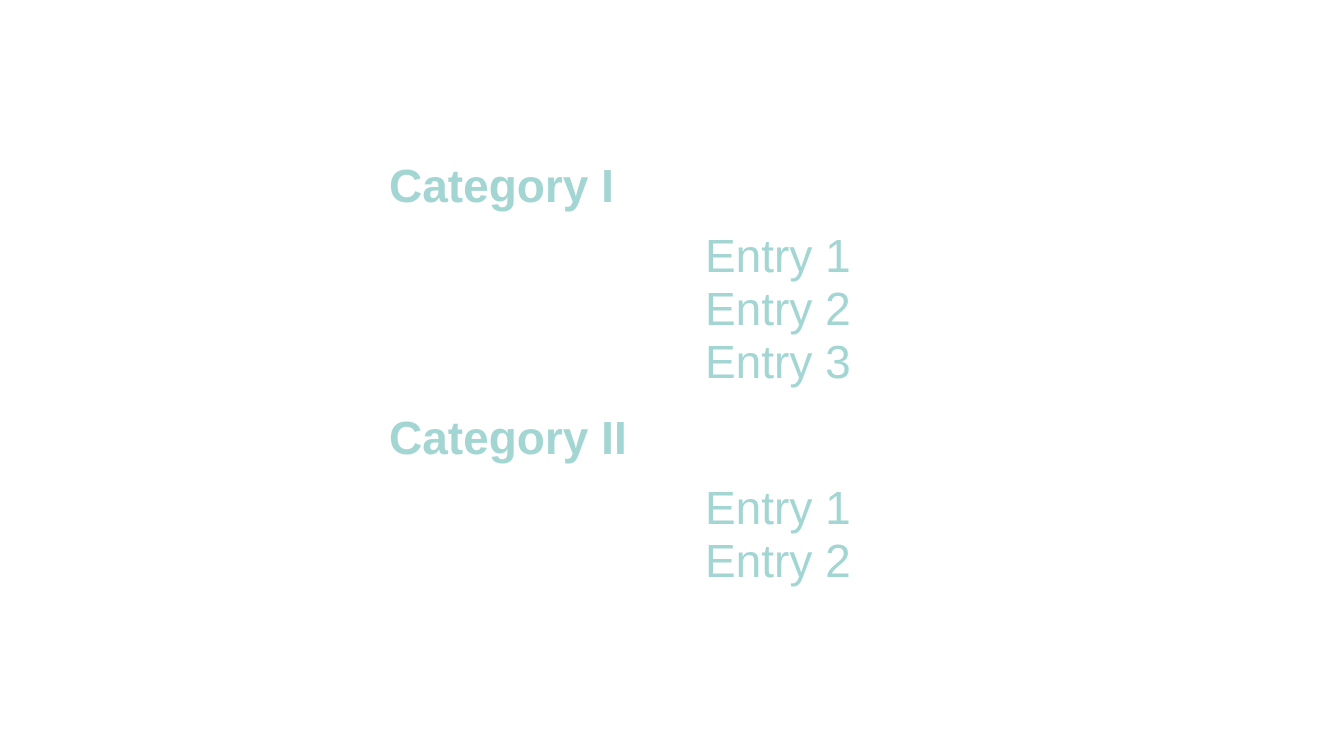 This screenshot has height=750, width=1333. Describe the element at coordinates (501, 186) in the screenshot. I see `category-title: Category I` at that location.